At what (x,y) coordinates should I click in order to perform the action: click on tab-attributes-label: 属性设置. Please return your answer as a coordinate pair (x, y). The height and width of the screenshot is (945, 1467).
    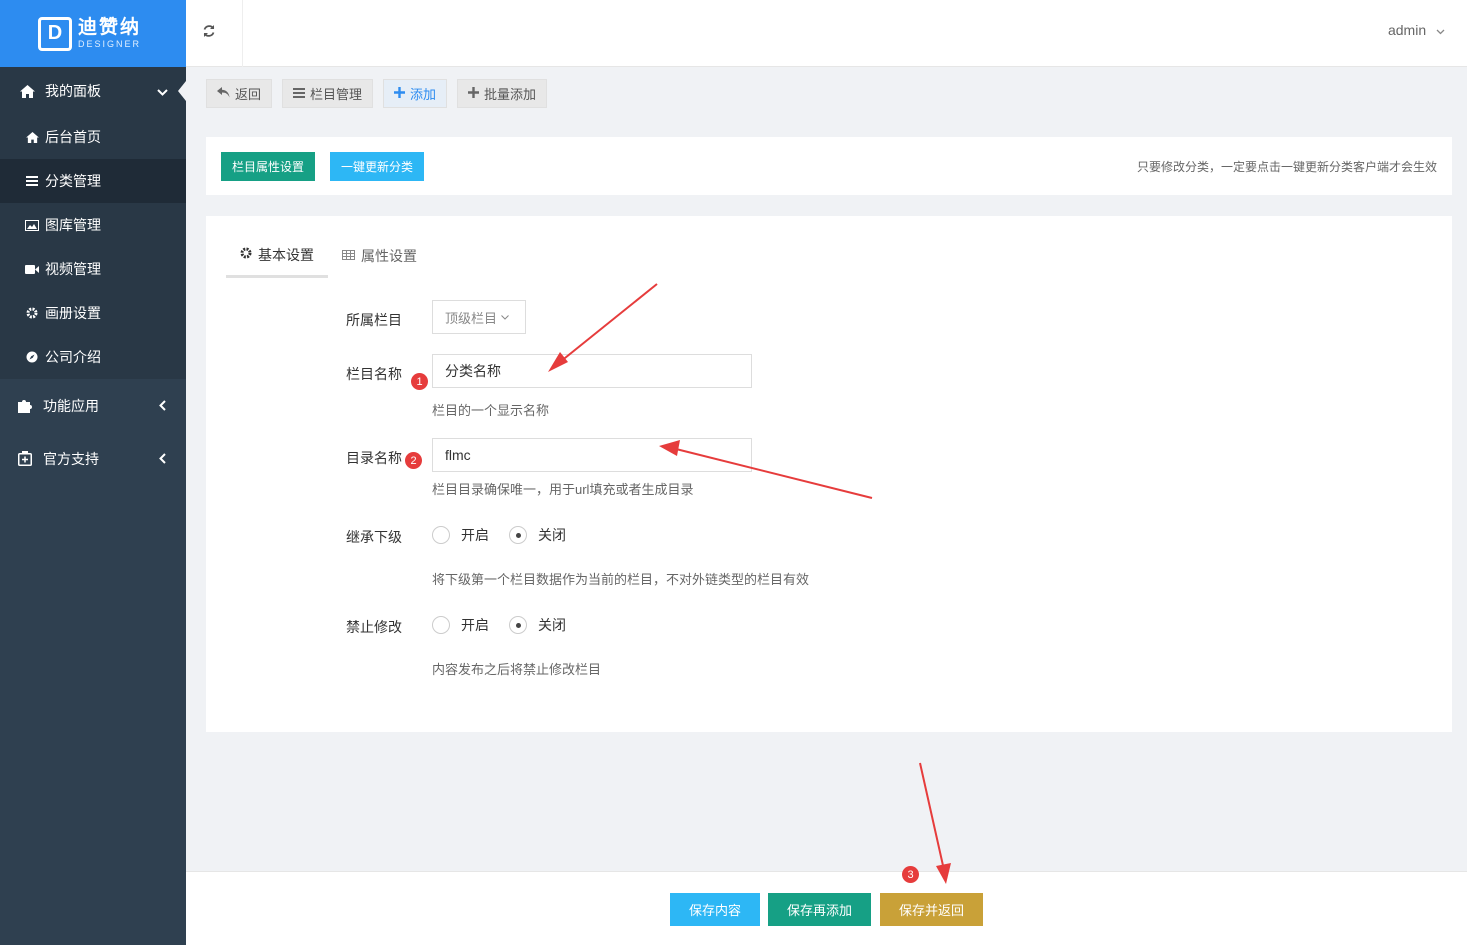
    Looking at the image, I should click on (389, 256).